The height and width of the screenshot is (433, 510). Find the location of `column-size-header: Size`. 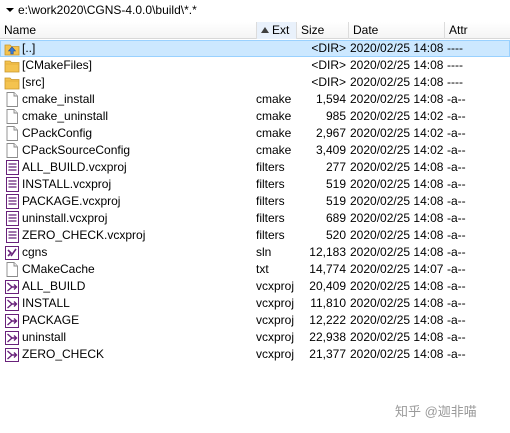

column-size-header: Size is located at coordinates (323, 30).